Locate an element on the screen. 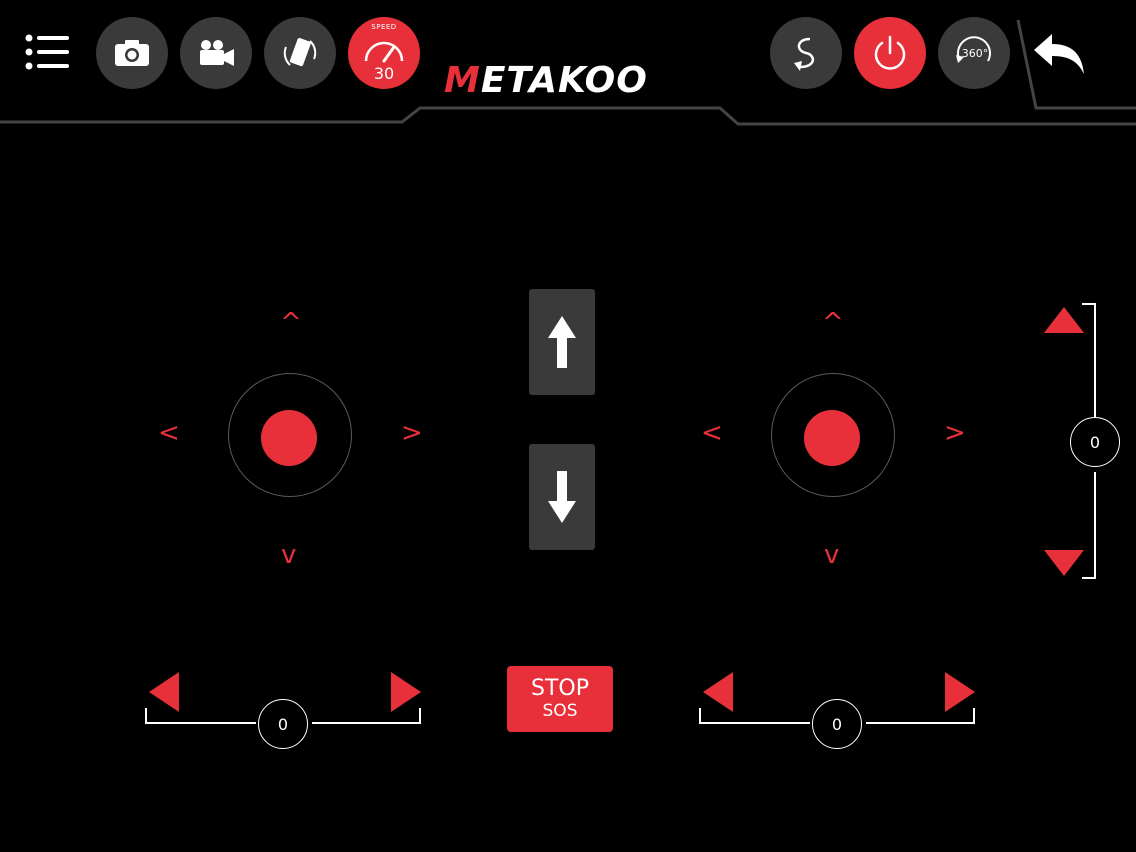 The width and height of the screenshot is (1136, 852). descend-button is located at coordinates (562, 497).